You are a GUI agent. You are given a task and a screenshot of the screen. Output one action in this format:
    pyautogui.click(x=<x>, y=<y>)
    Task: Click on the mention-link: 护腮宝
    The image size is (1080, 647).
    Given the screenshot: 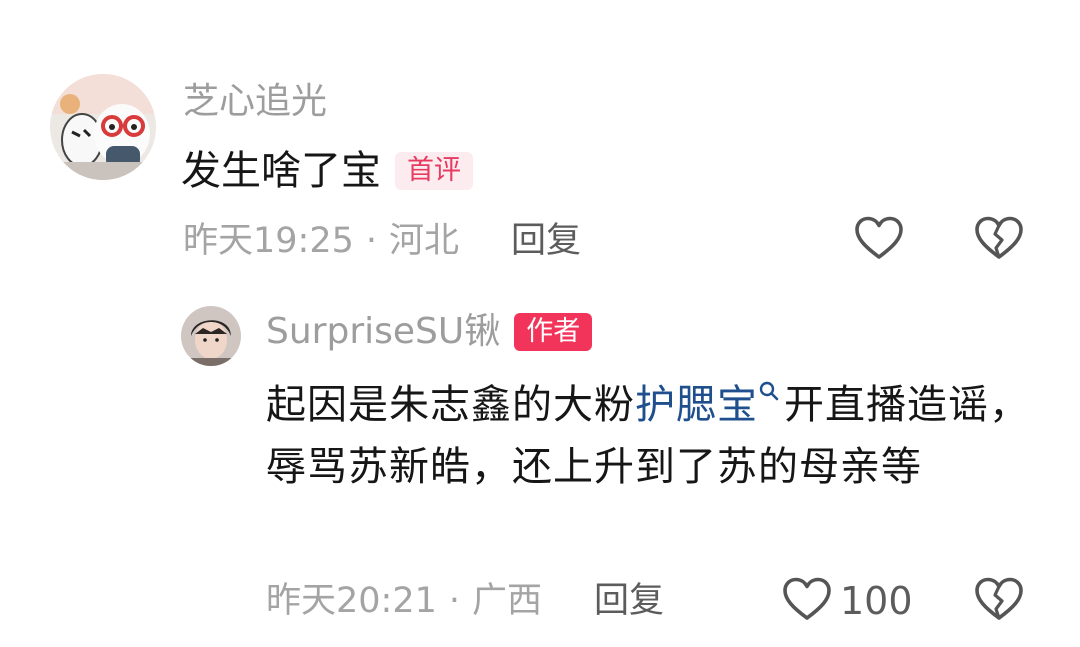 What is the action you would take?
    pyautogui.click(x=696, y=405)
    